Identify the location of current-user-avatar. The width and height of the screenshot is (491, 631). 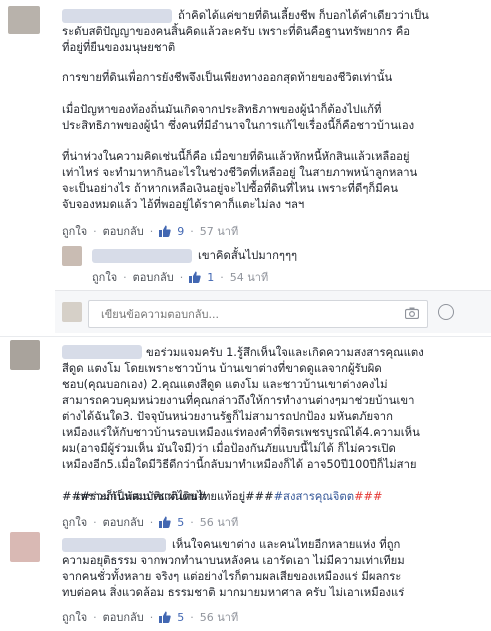
(72, 312).